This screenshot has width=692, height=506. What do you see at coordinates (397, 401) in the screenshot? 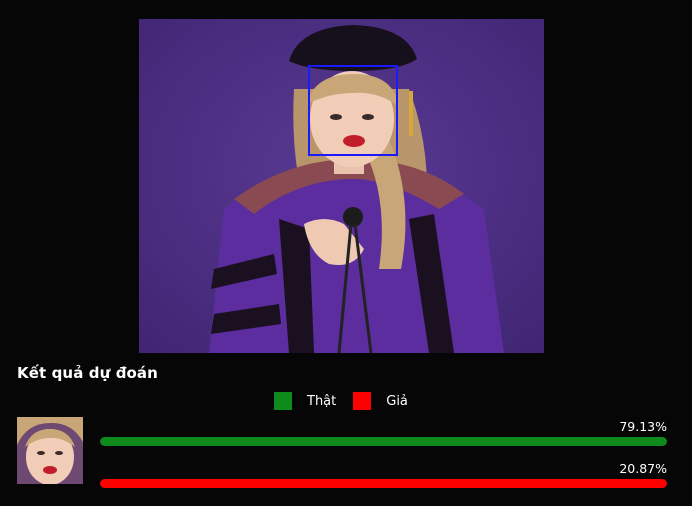
I see `legend-label-fake: Giả` at bounding box center [397, 401].